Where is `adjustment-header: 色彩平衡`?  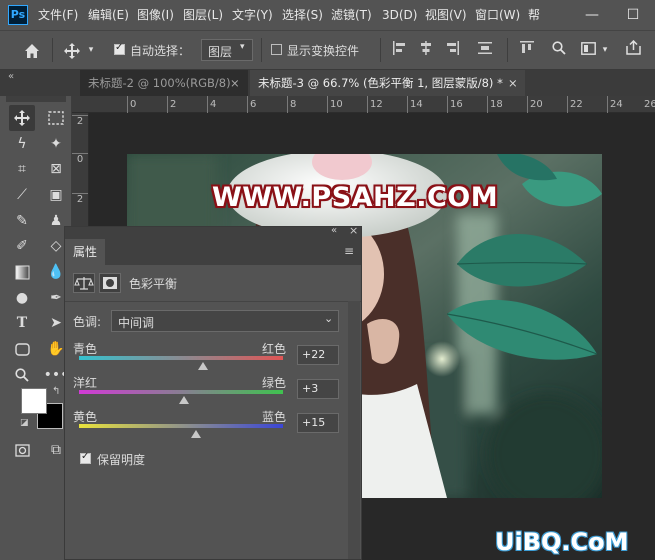
adjustment-header: 色彩平衡 is located at coordinates (213, 283).